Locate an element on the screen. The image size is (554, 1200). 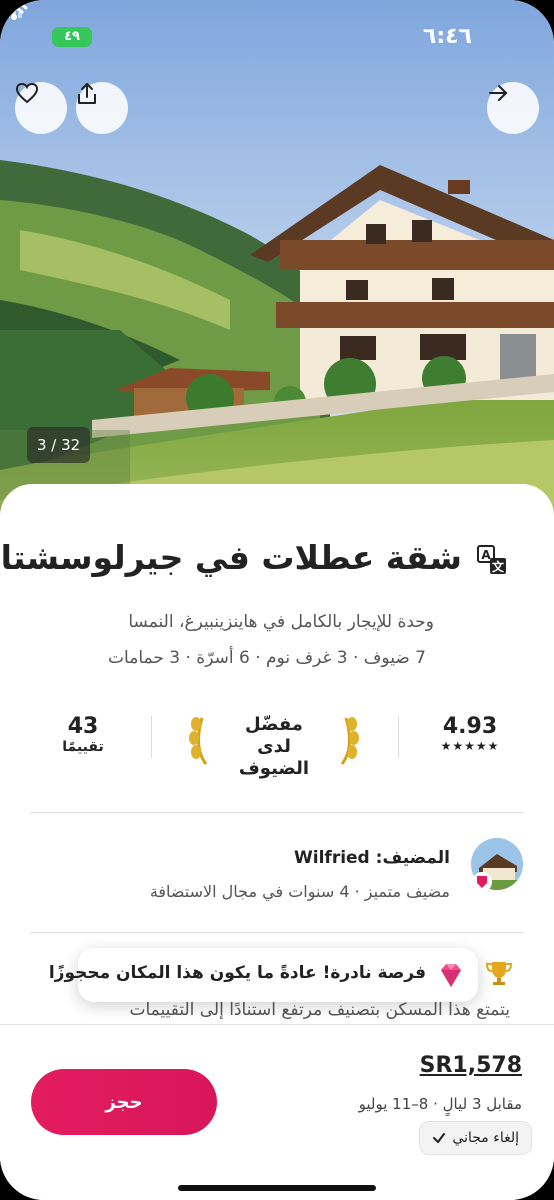
superhost-icon is located at coordinates (482, 882).